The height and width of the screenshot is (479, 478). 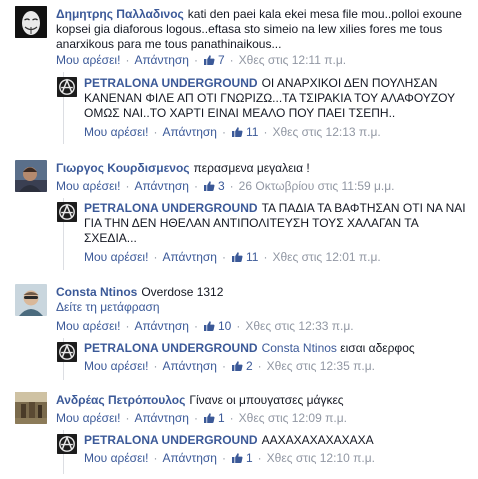 I want to click on comment-time: Χθες στις 12:09 π.μ., so click(x=293, y=418).